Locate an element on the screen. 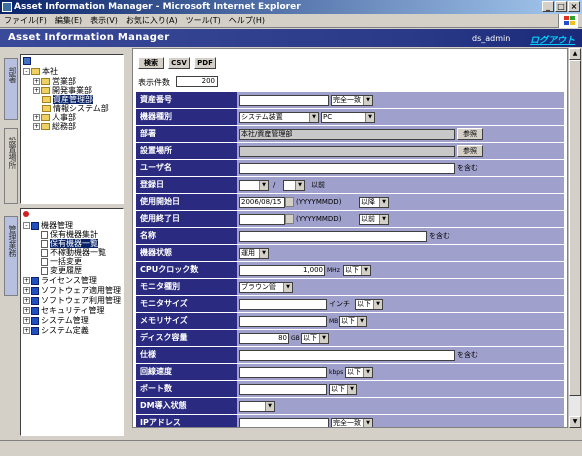 The width and height of the screenshot is (582, 456). search-button: 検索 is located at coordinates (151, 63).